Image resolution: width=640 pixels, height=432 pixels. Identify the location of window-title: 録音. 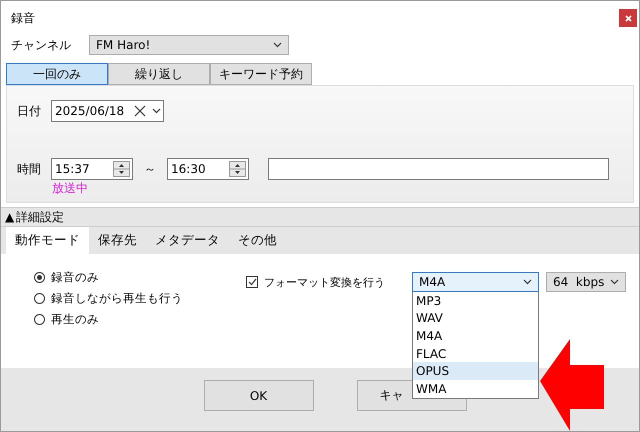
(23, 18).